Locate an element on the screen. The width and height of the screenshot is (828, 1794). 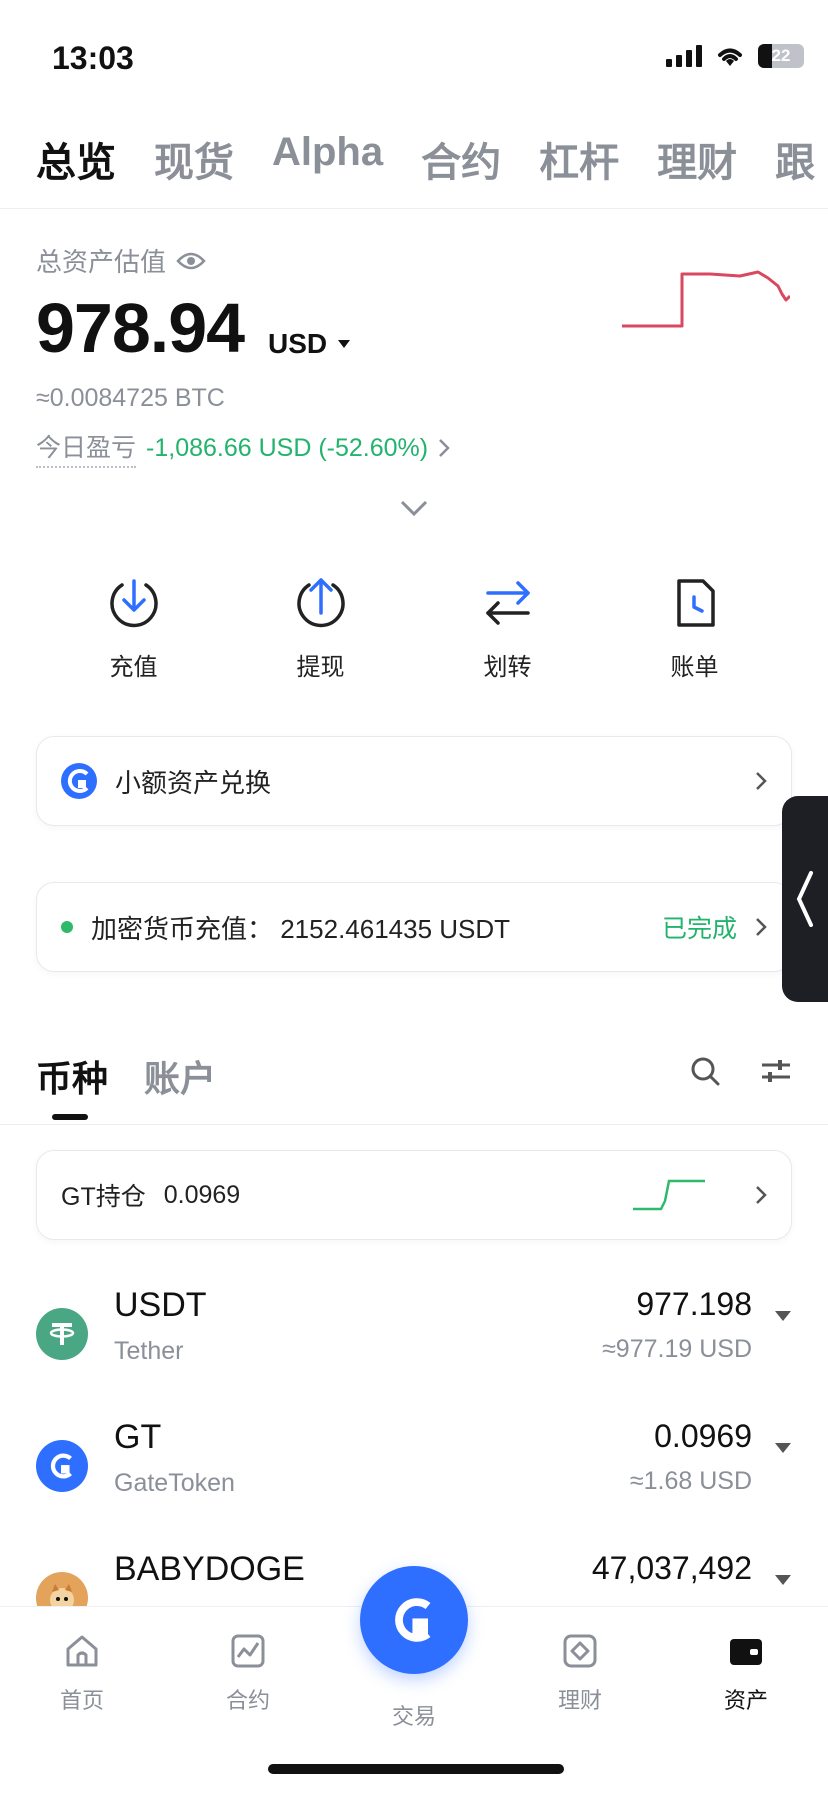
tab-spot: 现货 is located at coordinates (194, 170).